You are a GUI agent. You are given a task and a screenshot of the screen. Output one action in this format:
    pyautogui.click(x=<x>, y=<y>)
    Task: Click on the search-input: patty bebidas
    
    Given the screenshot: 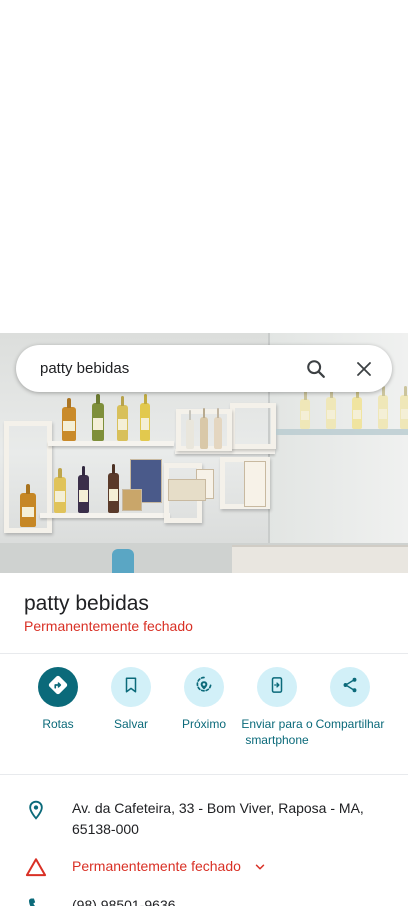 What is the action you would take?
    pyautogui.click(x=171, y=368)
    